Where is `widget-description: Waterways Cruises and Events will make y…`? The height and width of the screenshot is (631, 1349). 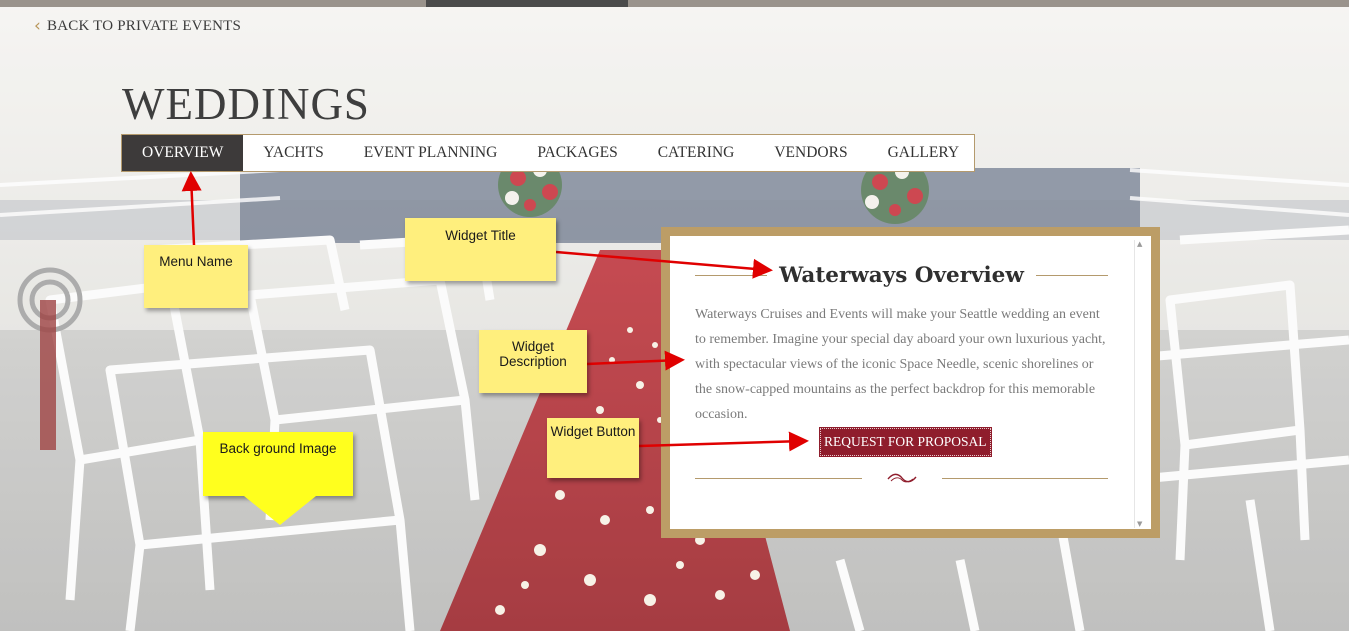 widget-description: Waterways Cruises and Events will make y… is located at coordinates (900, 364).